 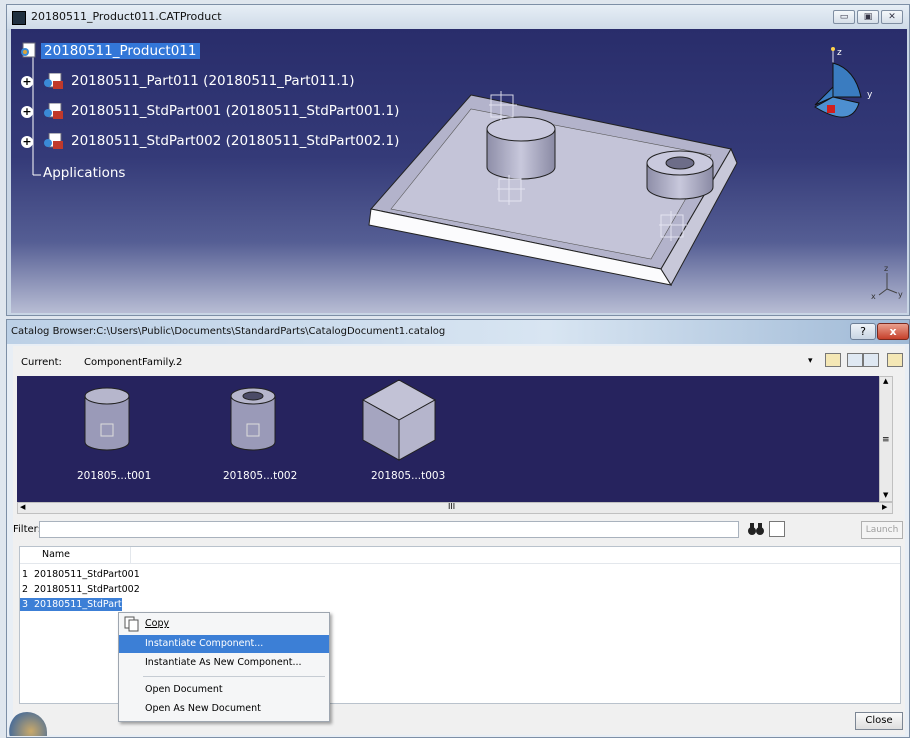 I want to click on menu-item-label: Open Document, so click(x=184, y=689).